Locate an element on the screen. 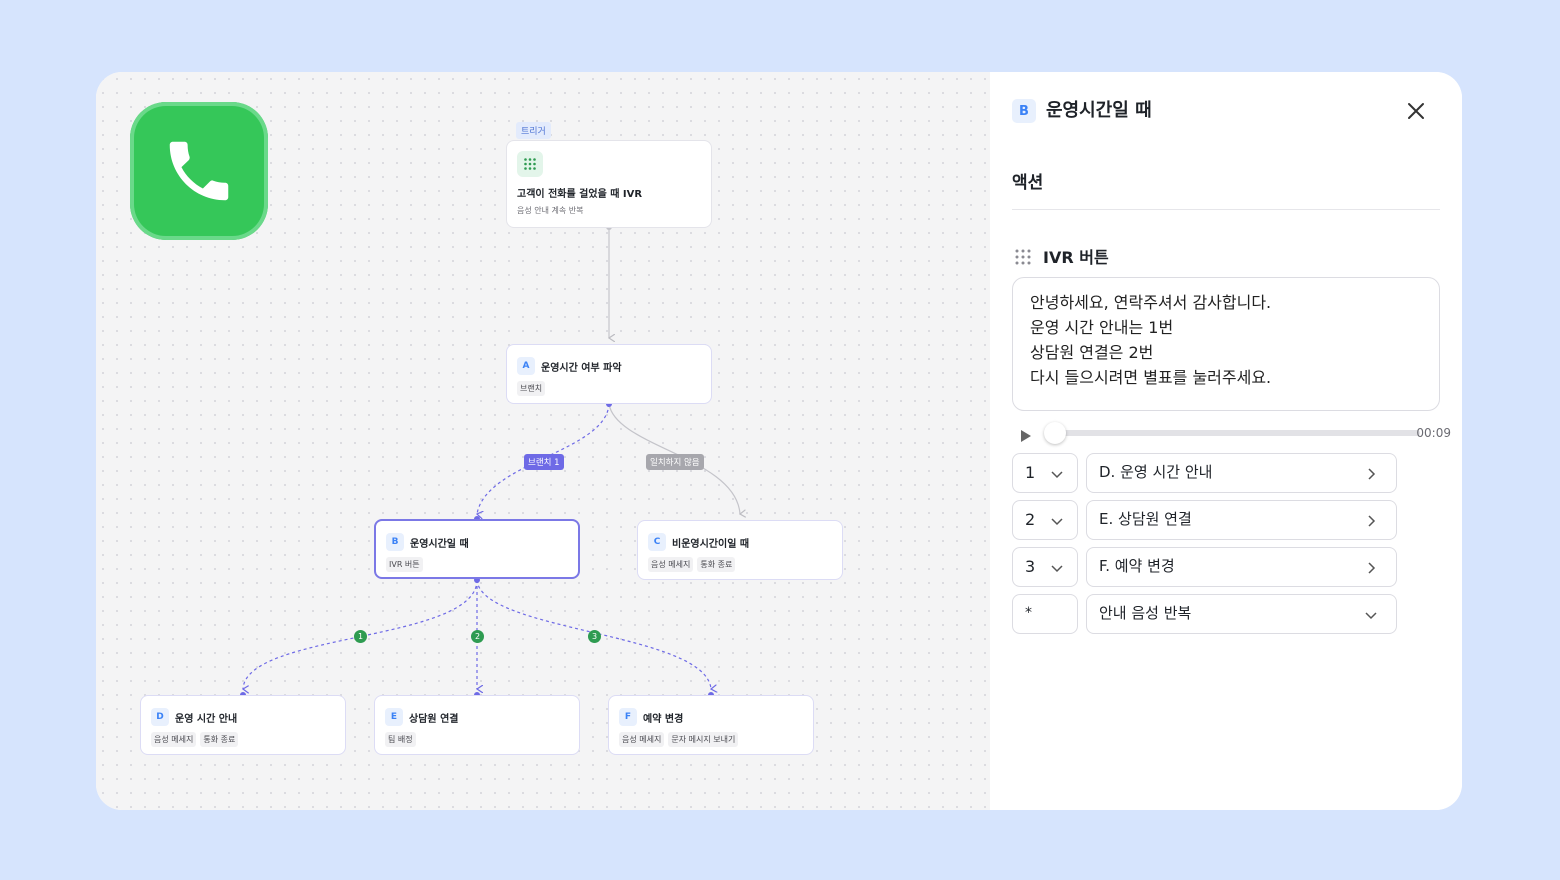 This screenshot has height=880, width=1560. node-letter: B is located at coordinates (395, 542).